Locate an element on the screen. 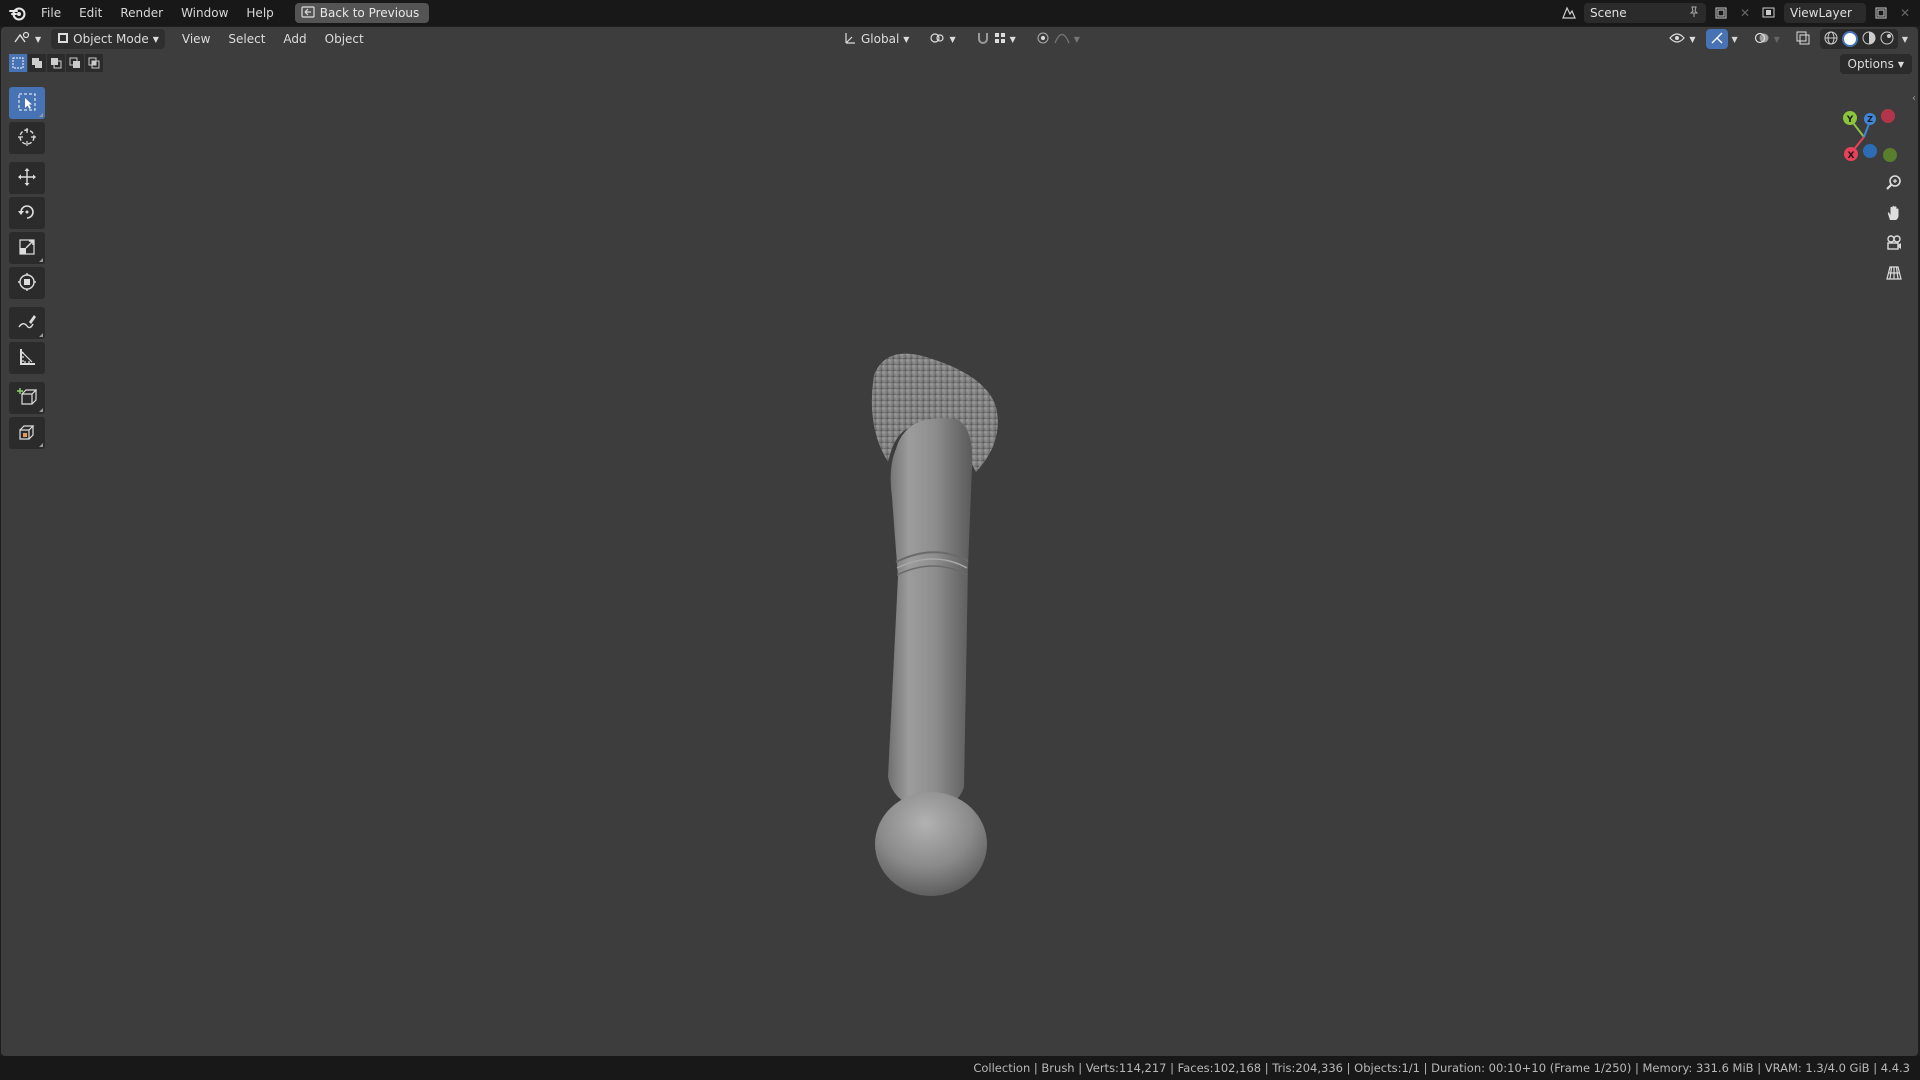  select-intersect-icon is located at coordinates (94, 63).